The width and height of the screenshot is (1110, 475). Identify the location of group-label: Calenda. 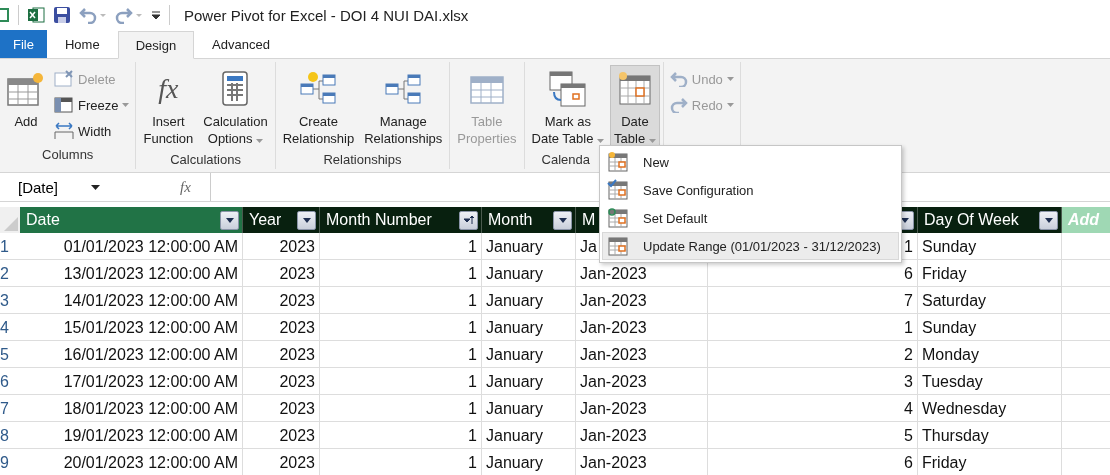
(565, 160).